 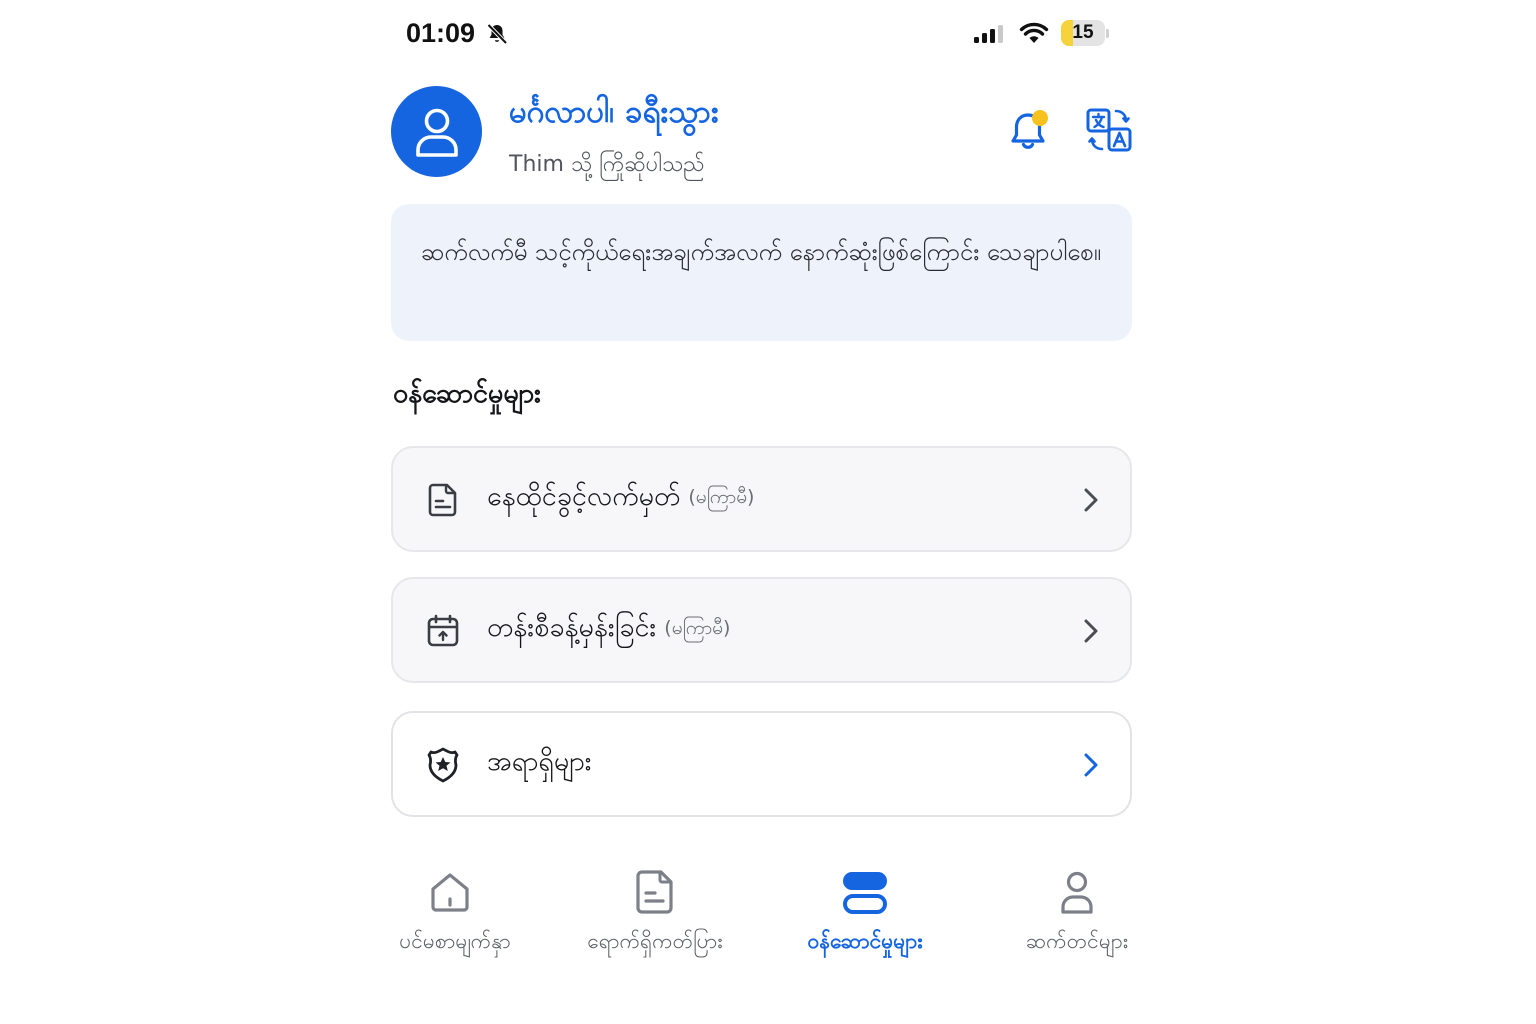 I want to click on services-icon, so click(x=865, y=893).